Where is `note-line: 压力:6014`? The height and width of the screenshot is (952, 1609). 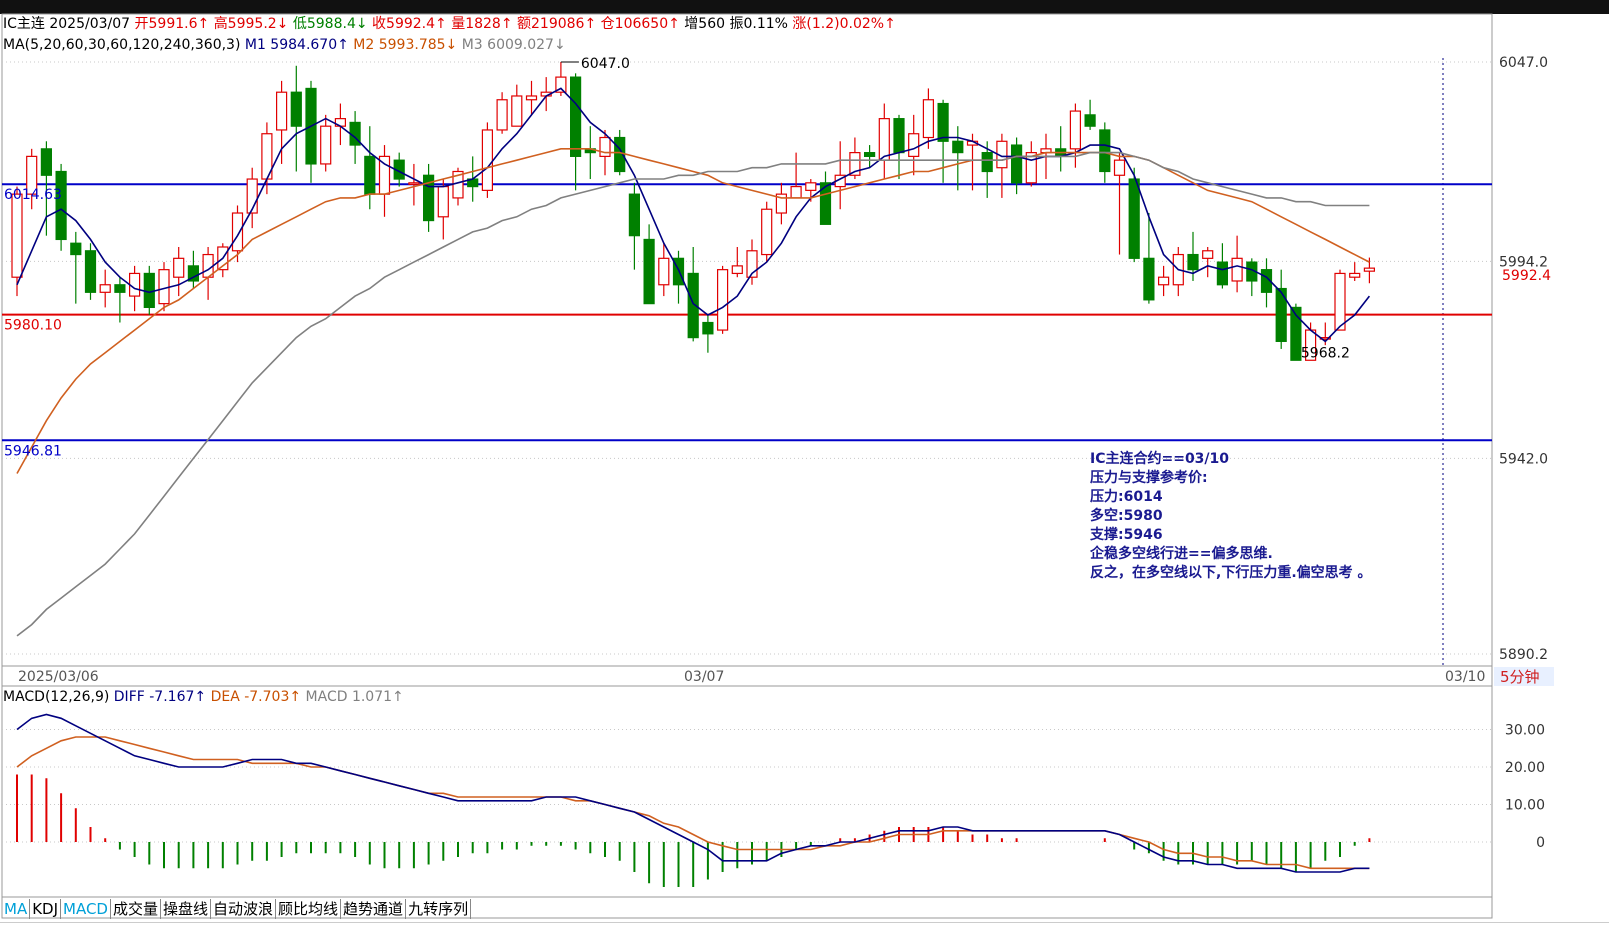 note-line: 压力:6014 is located at coordinates (1126, 497).